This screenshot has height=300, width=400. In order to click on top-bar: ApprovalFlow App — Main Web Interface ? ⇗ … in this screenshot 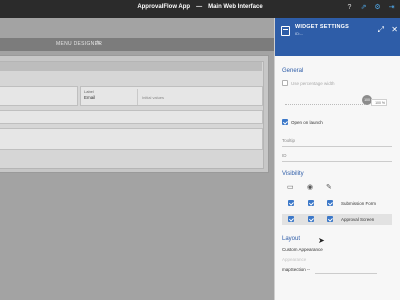, I will do `click(200, 9)`.